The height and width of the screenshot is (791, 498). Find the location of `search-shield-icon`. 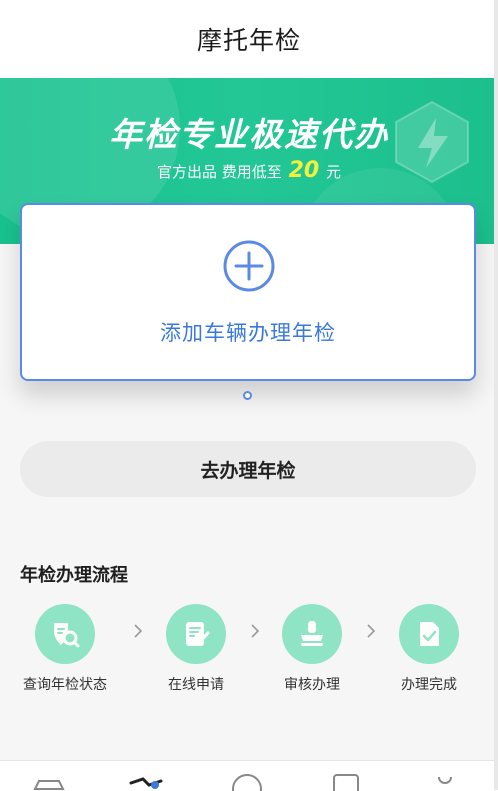

search-shield-icon is located at coordinates (65, 634).